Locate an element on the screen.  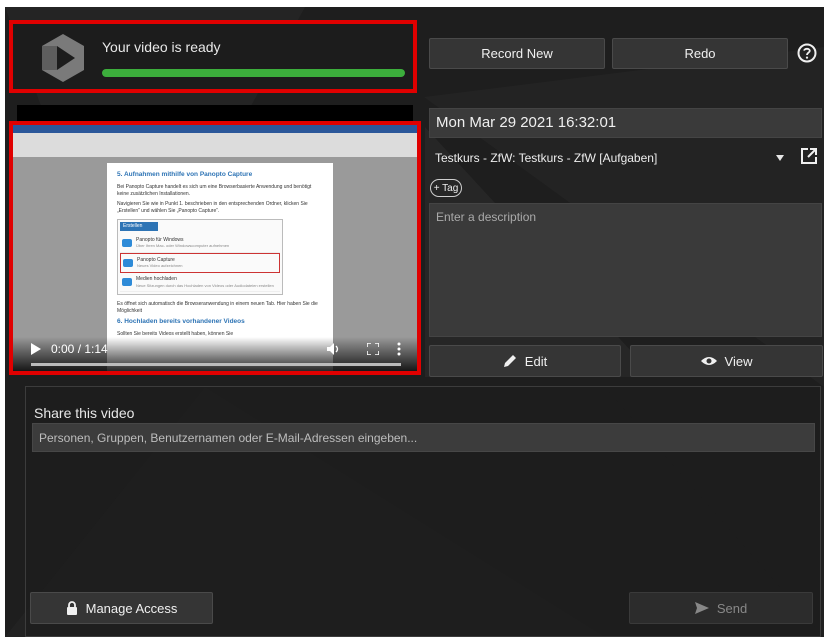
lock-icon is located at coordinates (71, 608).